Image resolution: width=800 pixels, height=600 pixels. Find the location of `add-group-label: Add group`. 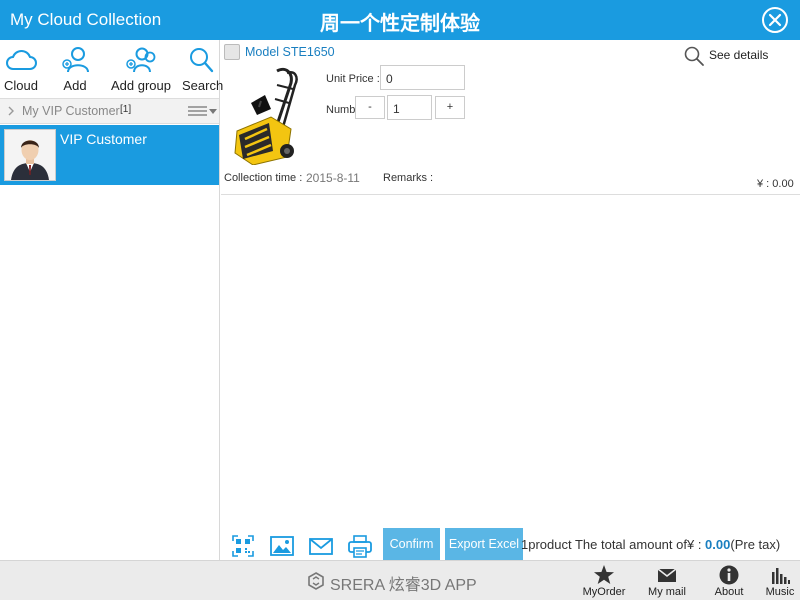

add-group-label: Add group is located at coordinates (141, 85).